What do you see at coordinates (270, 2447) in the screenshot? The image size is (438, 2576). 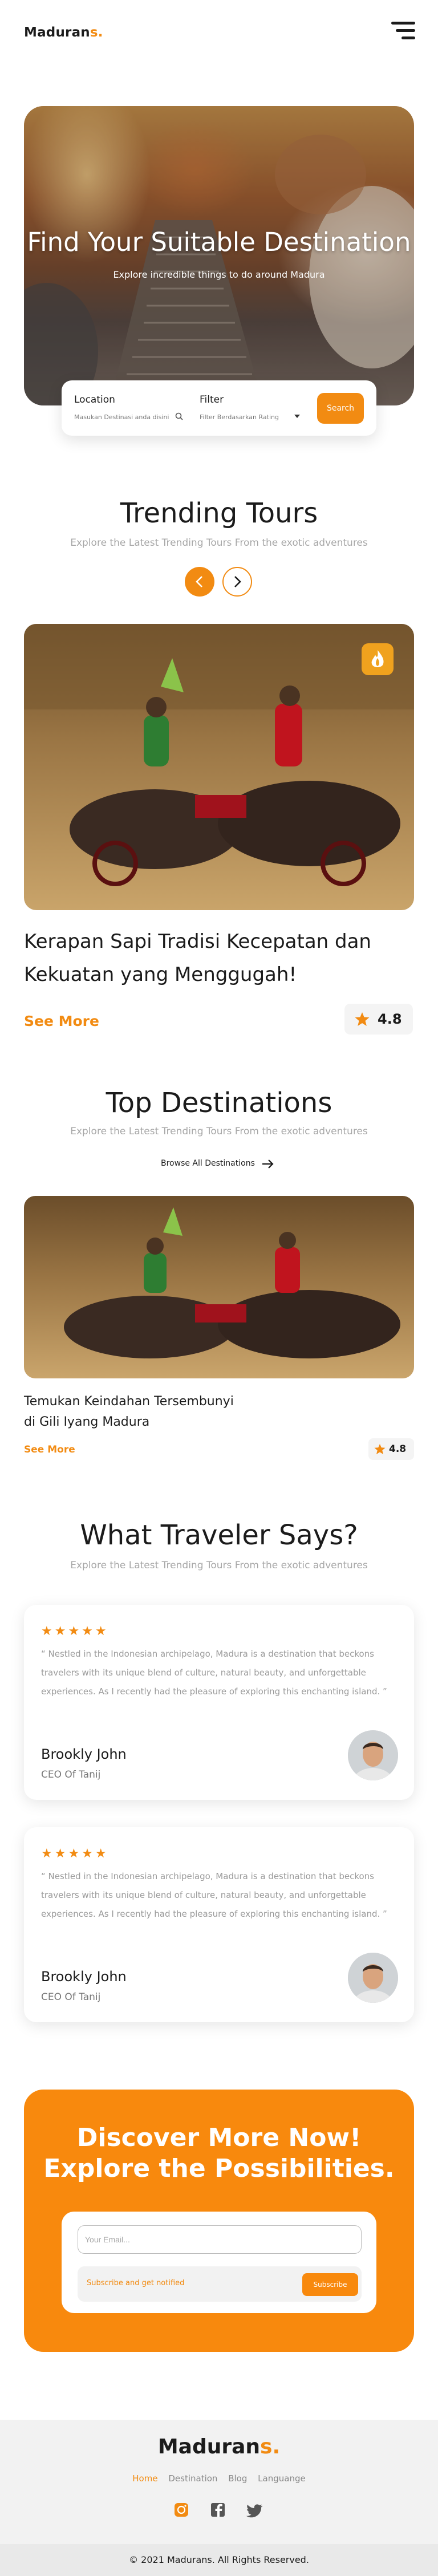 I see `footer-logo-accent: s.` at bounding box center [270, 2447].